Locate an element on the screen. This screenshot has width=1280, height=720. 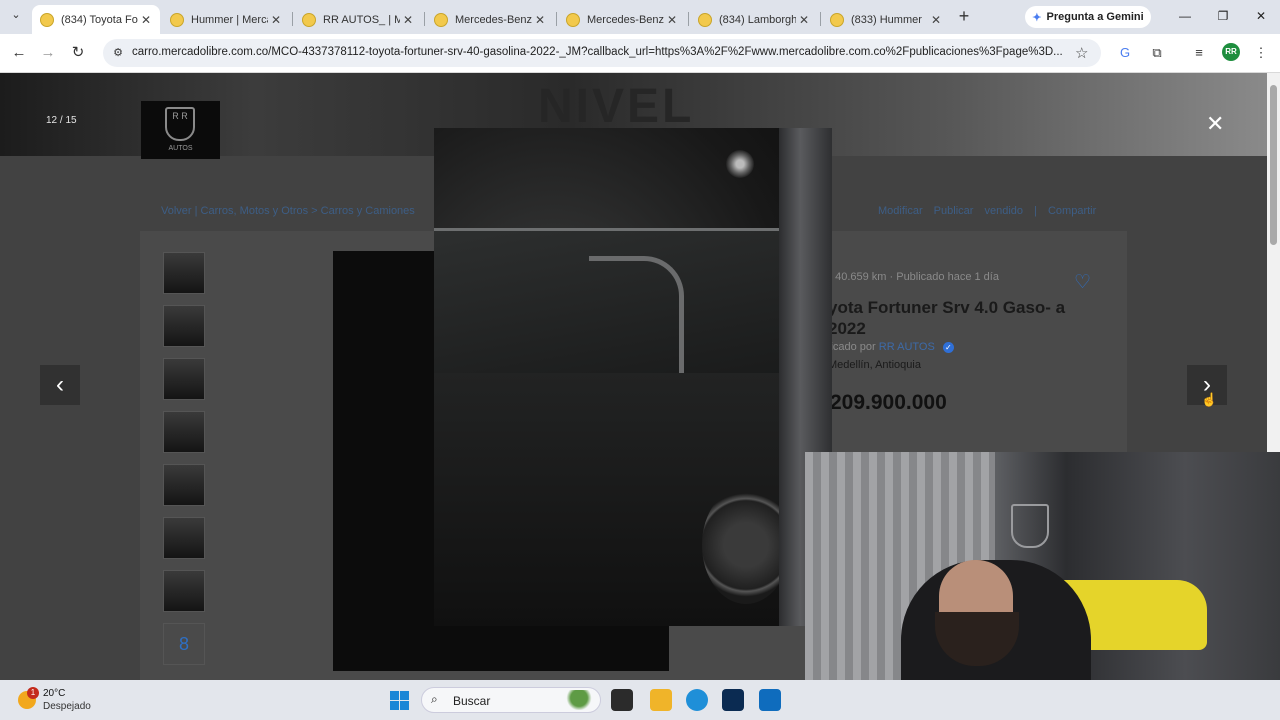
windows-start-icon is located at coordinates (399, 700).